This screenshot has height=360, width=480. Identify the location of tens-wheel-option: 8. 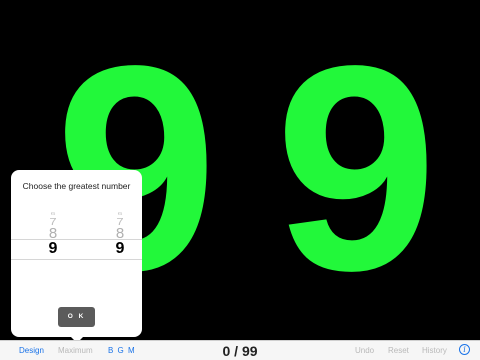
(53, 233).